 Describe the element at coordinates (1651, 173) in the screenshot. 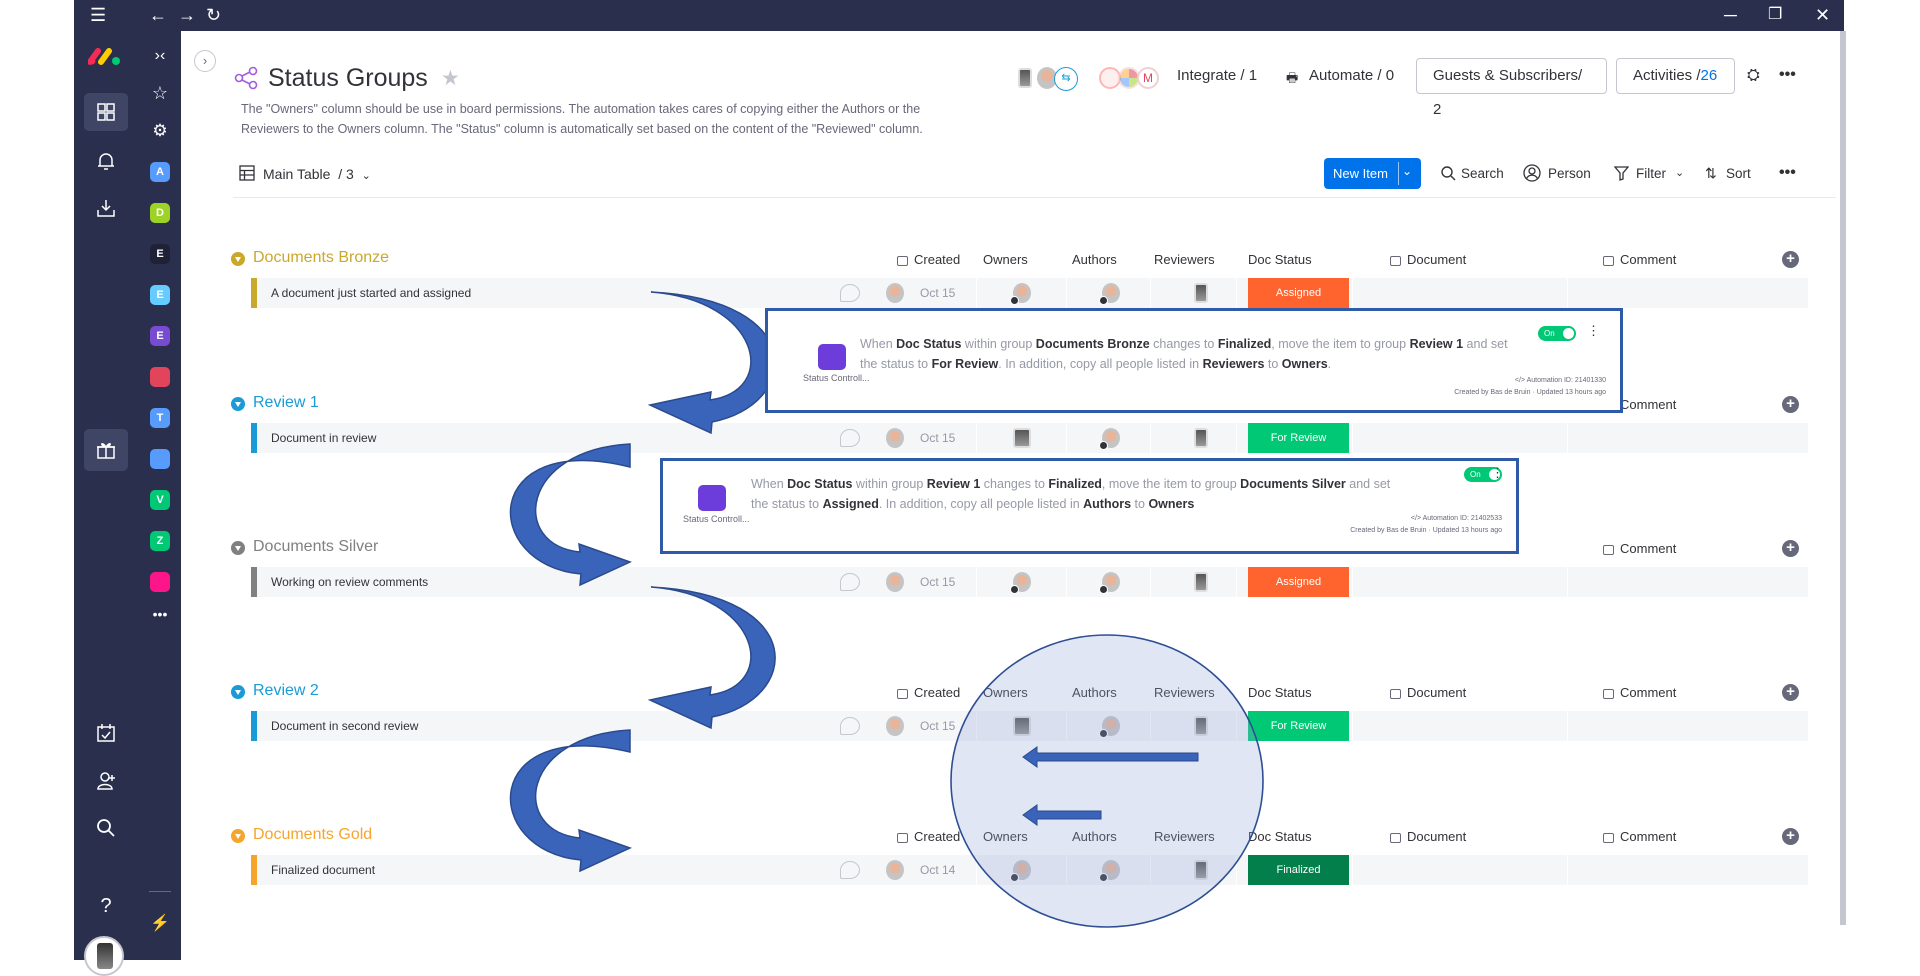

I see `filter-button: Filter` at that location.